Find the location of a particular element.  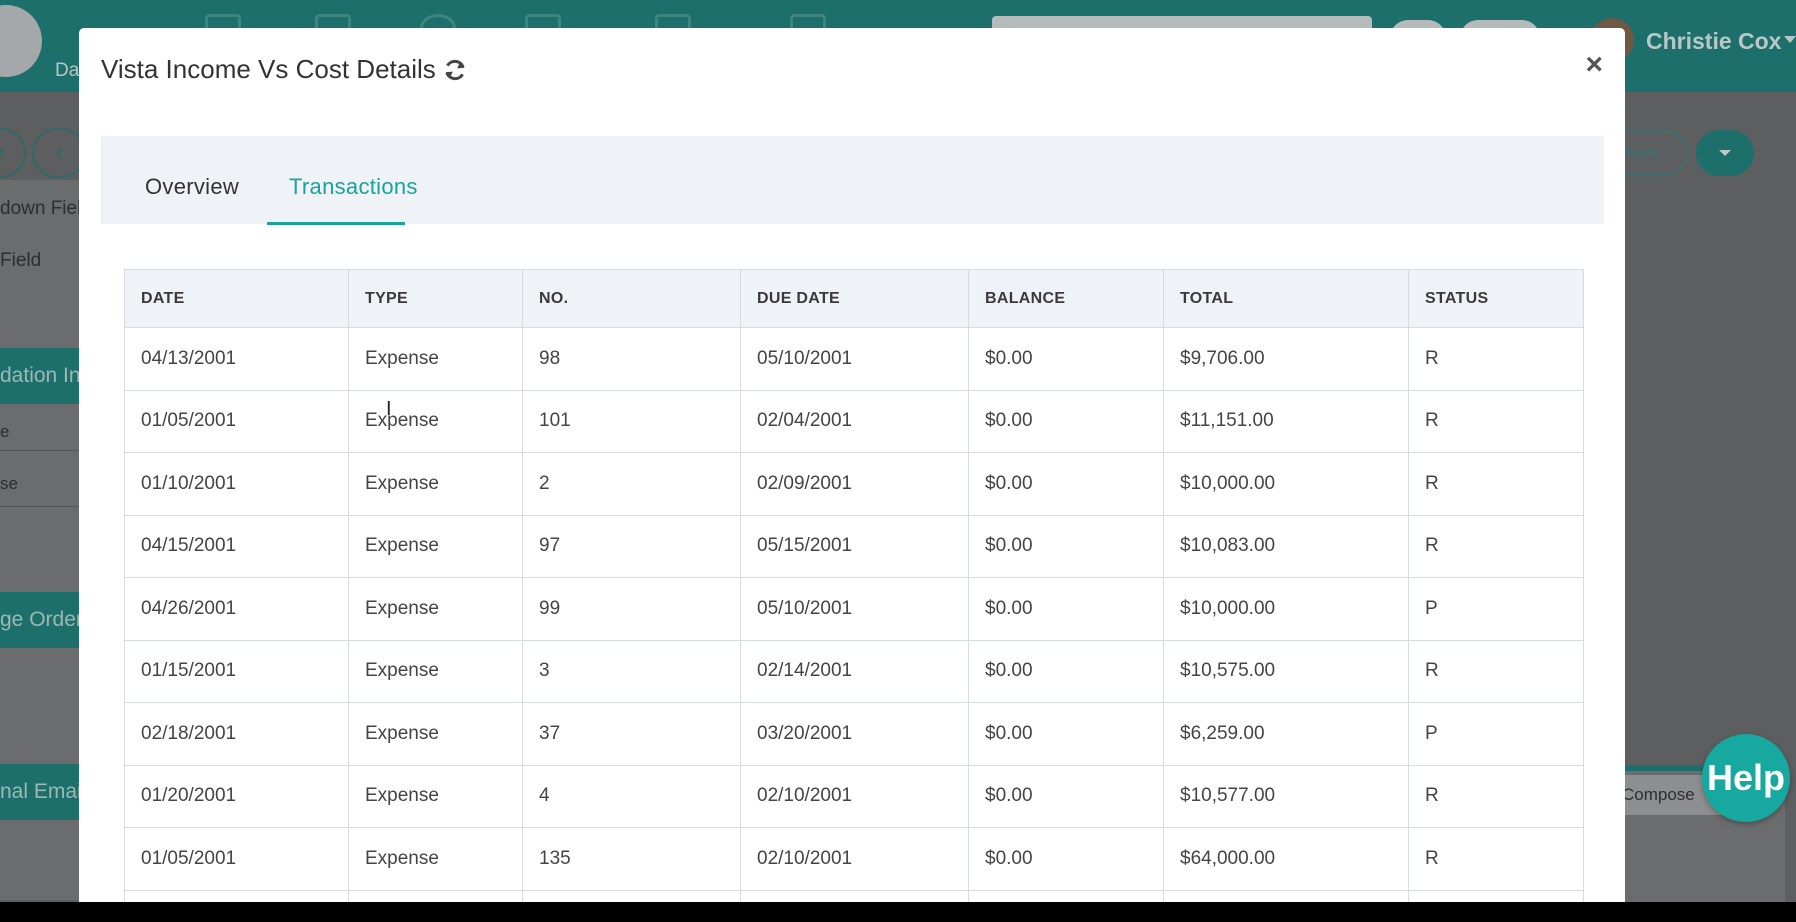

cell-due-date: 05/15/2001 is located at coordinates (854, 546).